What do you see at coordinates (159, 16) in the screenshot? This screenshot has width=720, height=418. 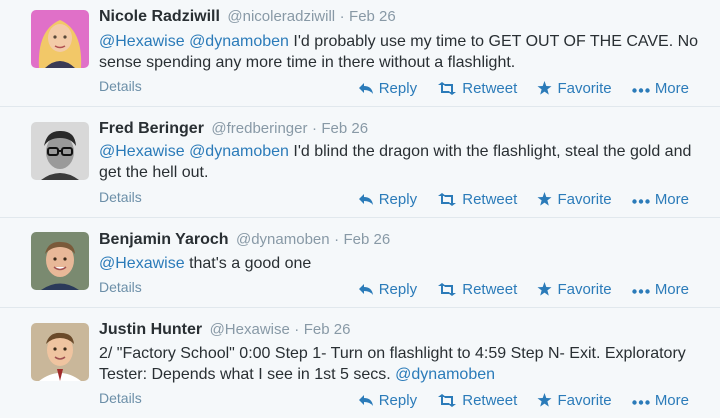 I see `display-name: Nicole Radziwill` at bounding box center [159, 16].